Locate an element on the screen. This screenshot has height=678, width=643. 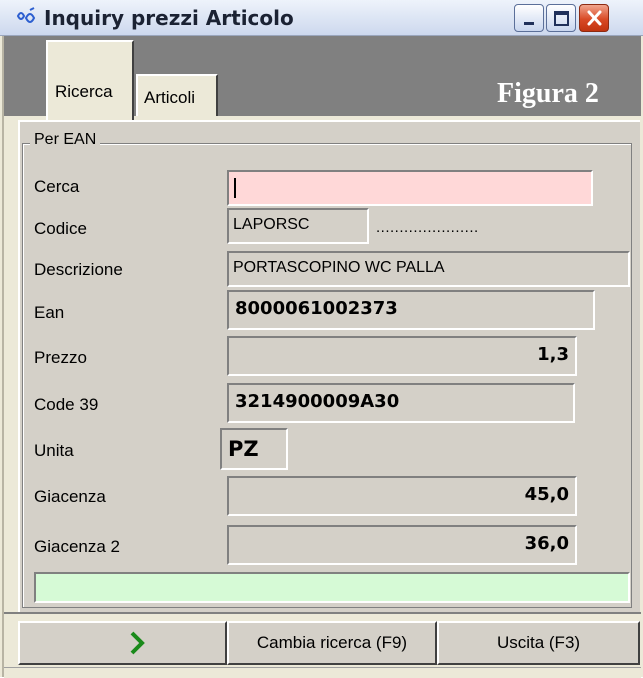
search-input is located at coordinates (410, 188).